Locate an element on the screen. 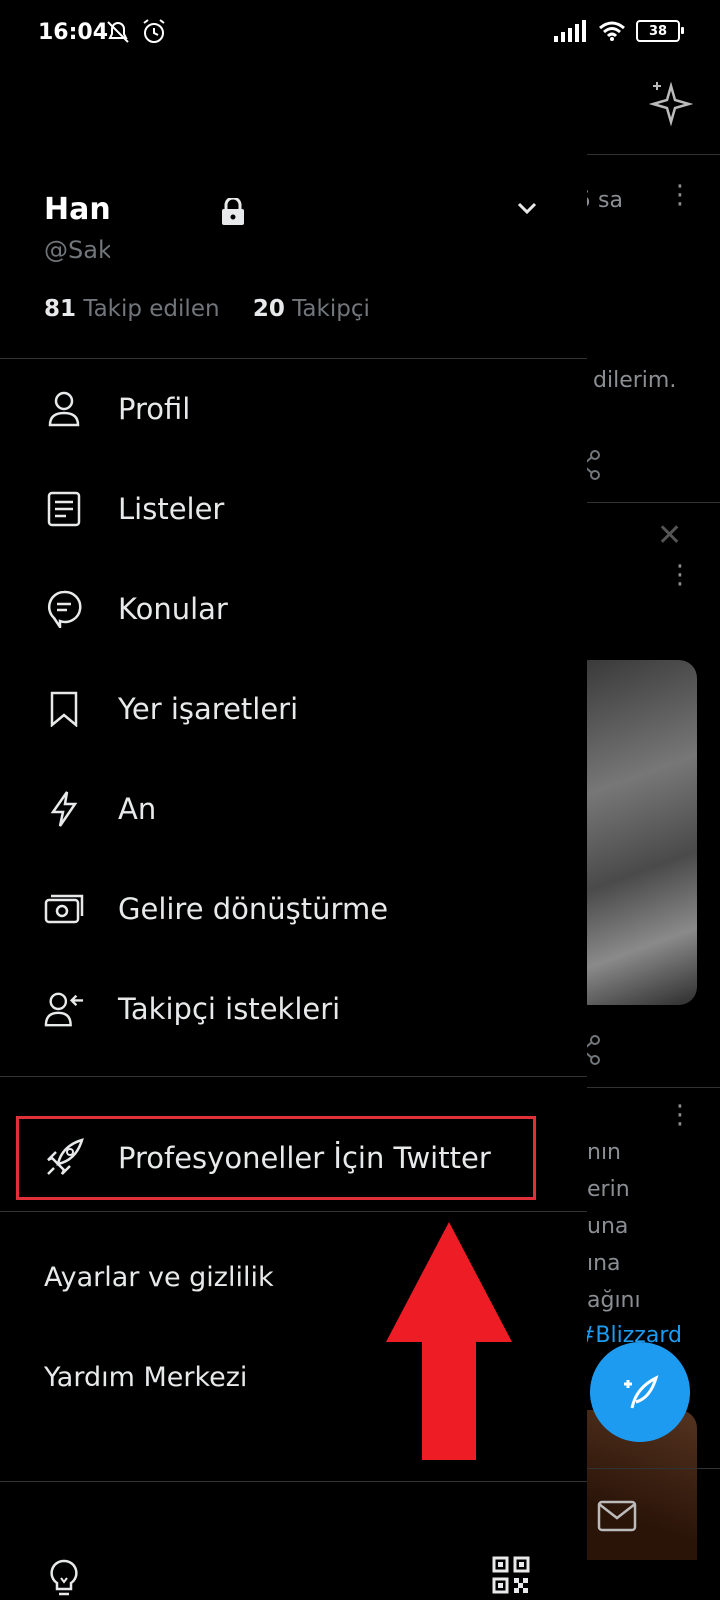 The image size is (720, 1600). feed-line: una is located at coordinates (608, 1226).